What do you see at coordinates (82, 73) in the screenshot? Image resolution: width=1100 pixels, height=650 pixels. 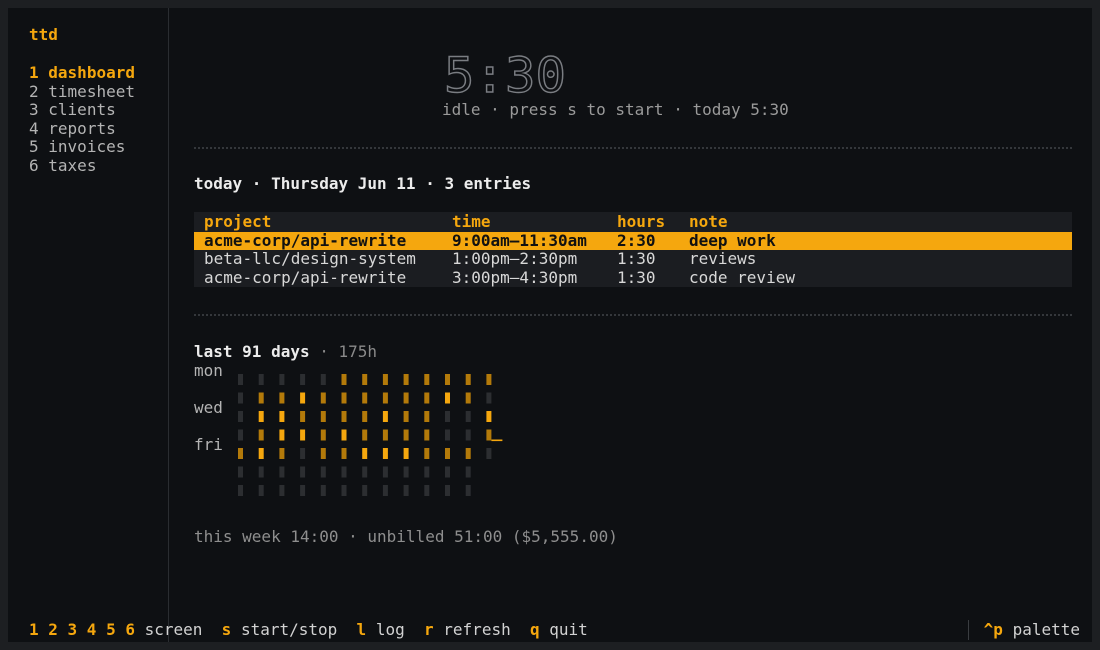 I see `nav-item-dashboard: 1 dashboard` at bounding box center [82, 73].